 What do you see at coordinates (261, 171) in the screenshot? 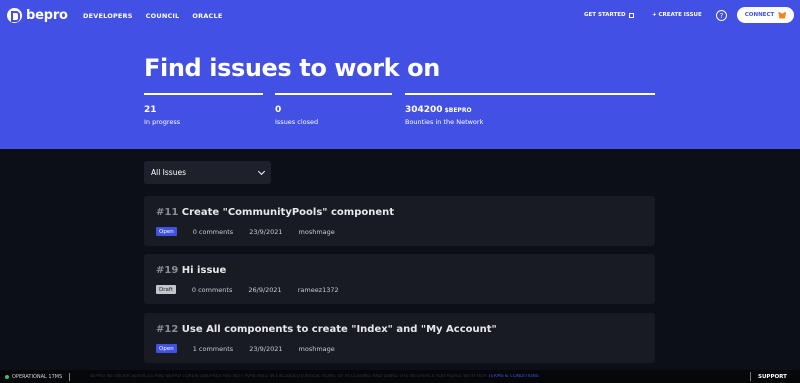
I see `chevron-down-icon` at bounding box center [261, 171].